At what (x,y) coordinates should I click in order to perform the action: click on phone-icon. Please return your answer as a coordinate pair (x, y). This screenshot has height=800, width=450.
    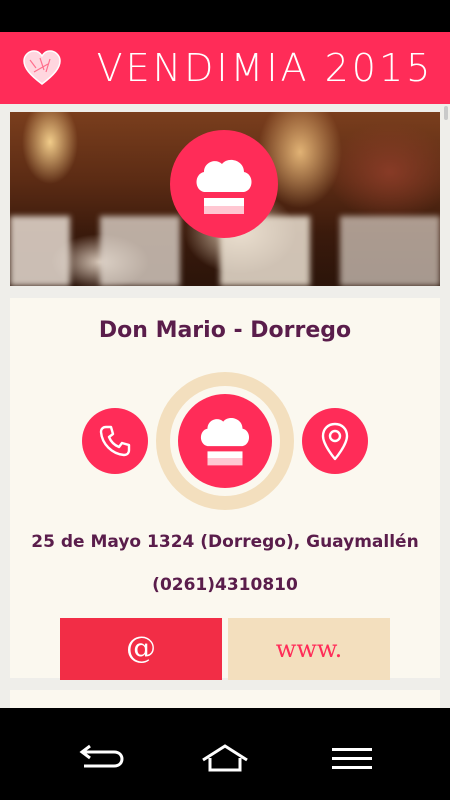
    Looking at the image, I should click on (115, 441).